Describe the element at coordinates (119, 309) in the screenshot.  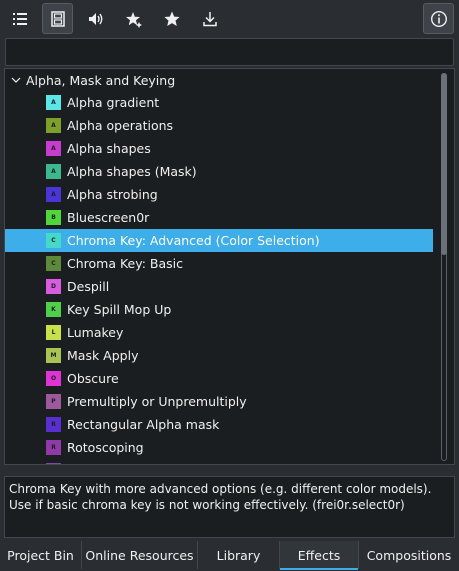
I see `effect-label: Key Spill Mop Up` at that location.